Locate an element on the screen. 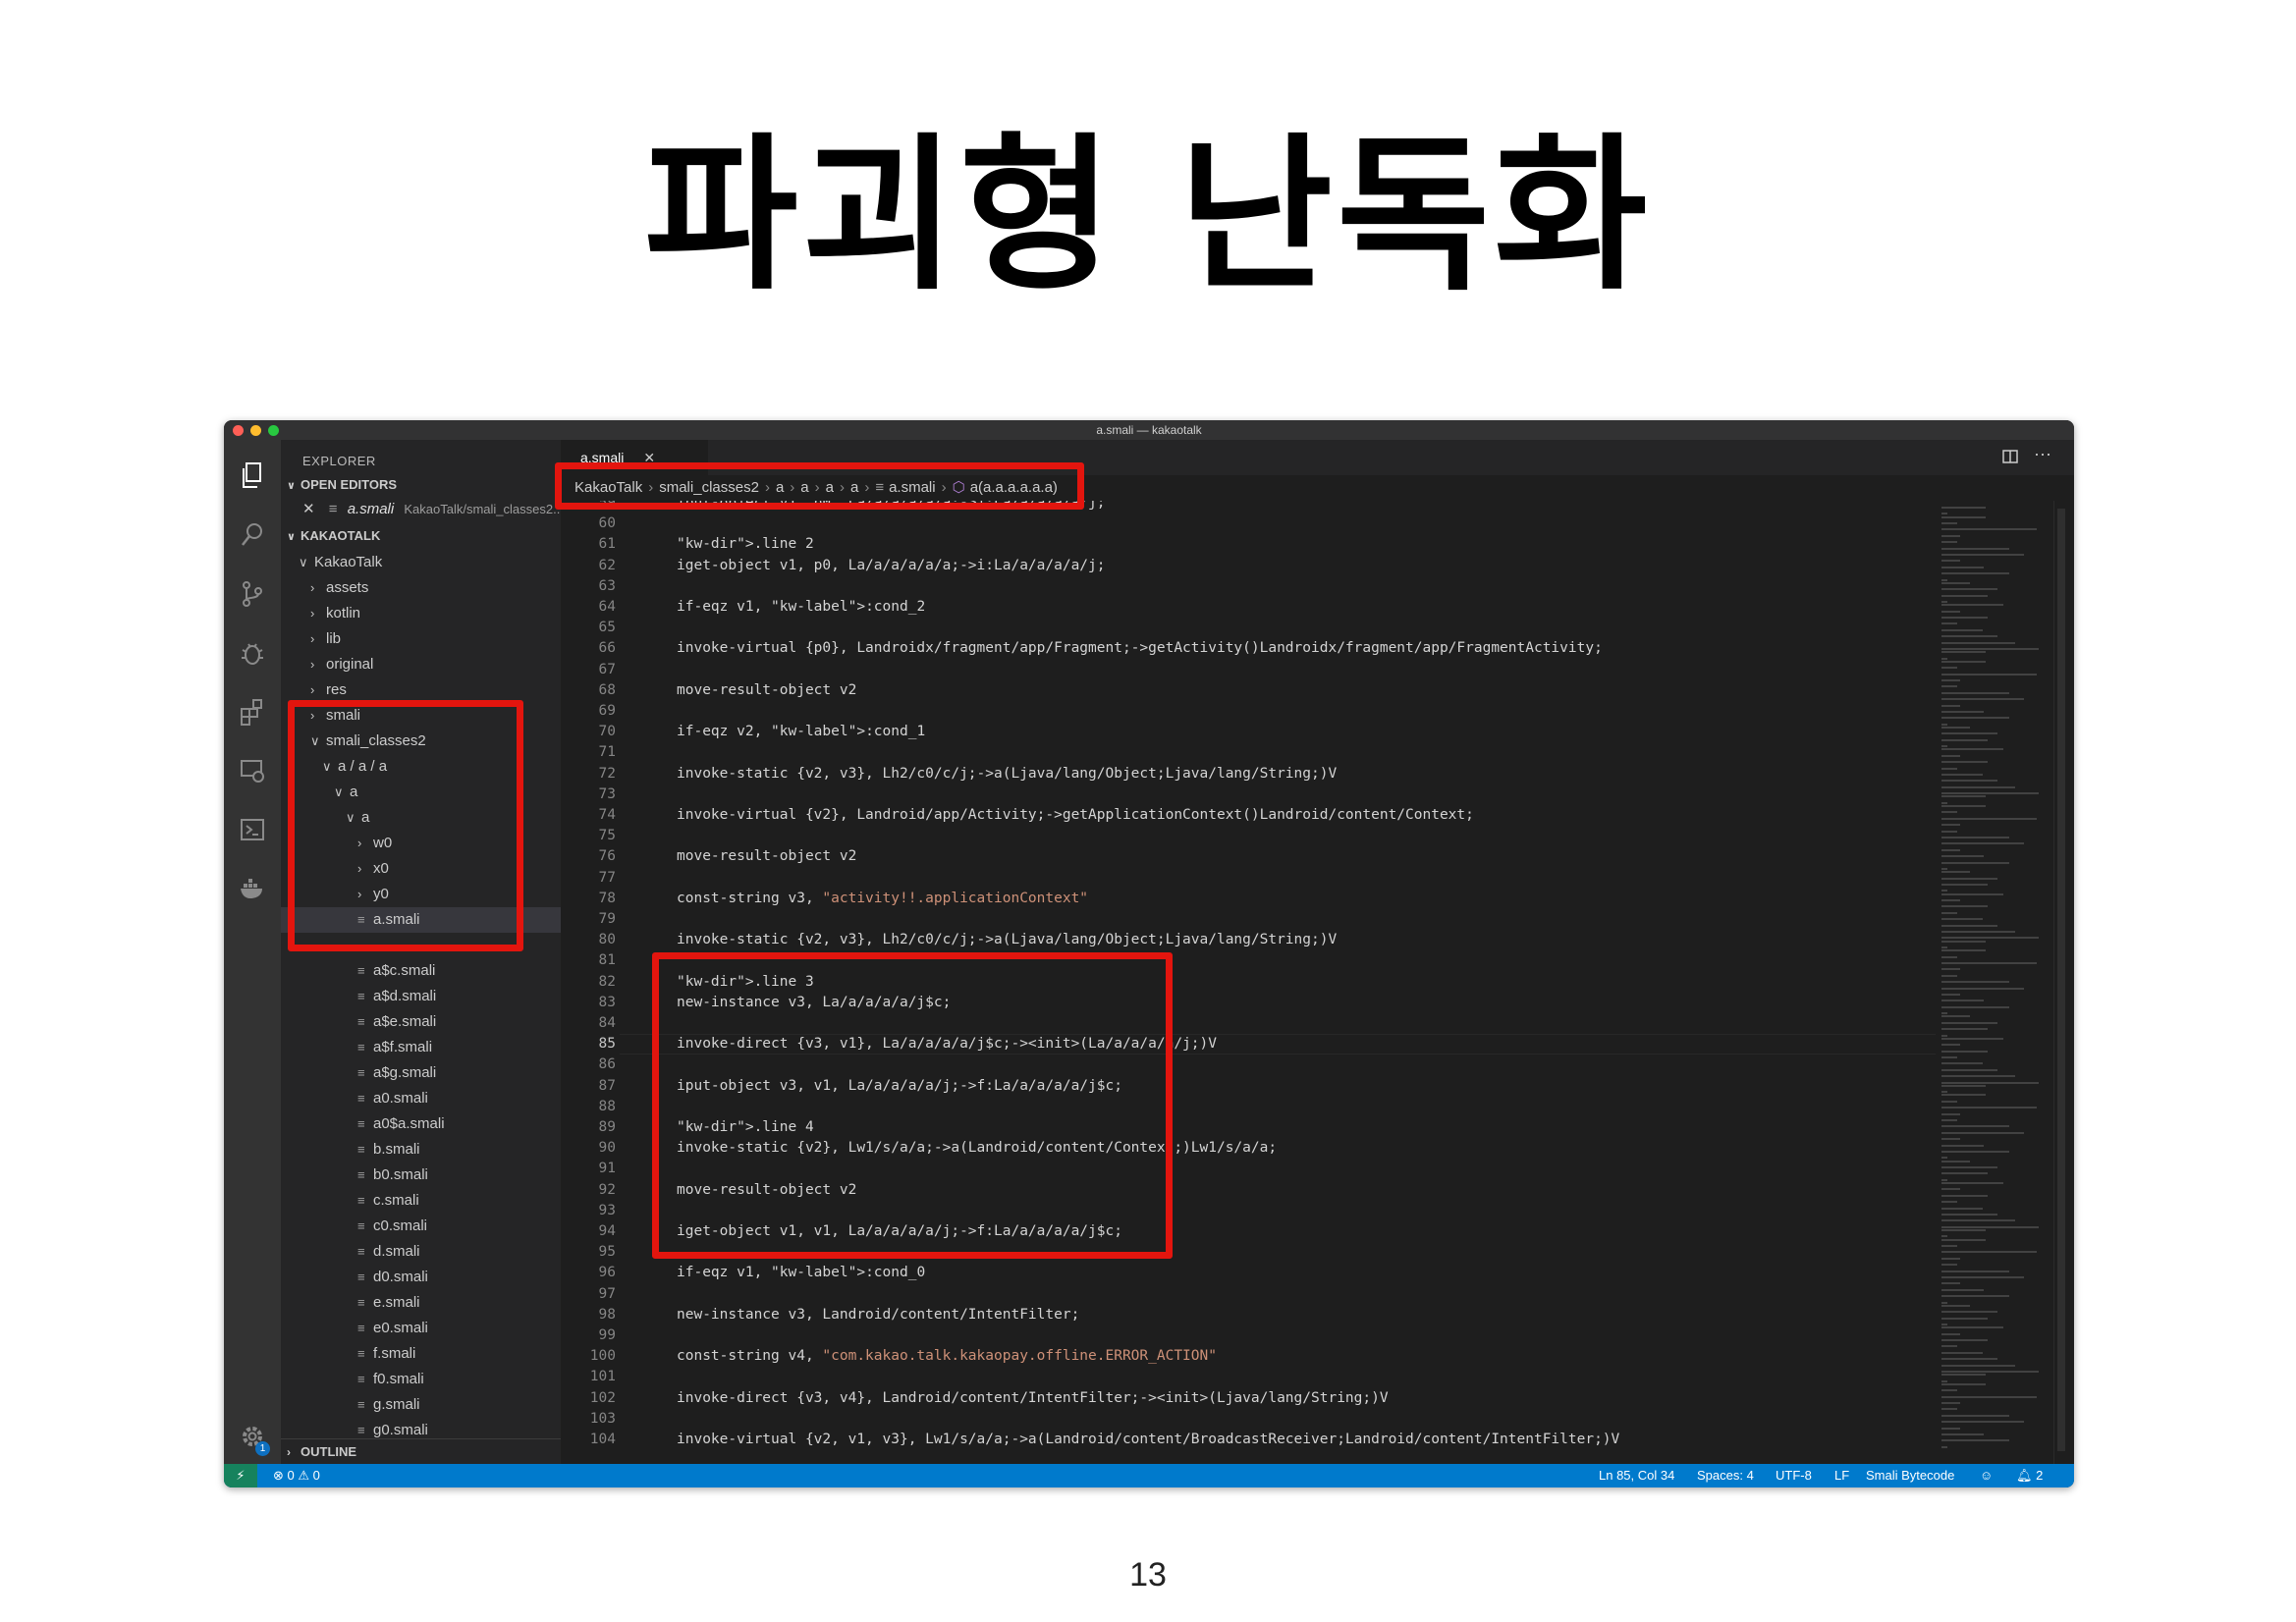  close-icon: ✕ is located at coordinates (308, 509).